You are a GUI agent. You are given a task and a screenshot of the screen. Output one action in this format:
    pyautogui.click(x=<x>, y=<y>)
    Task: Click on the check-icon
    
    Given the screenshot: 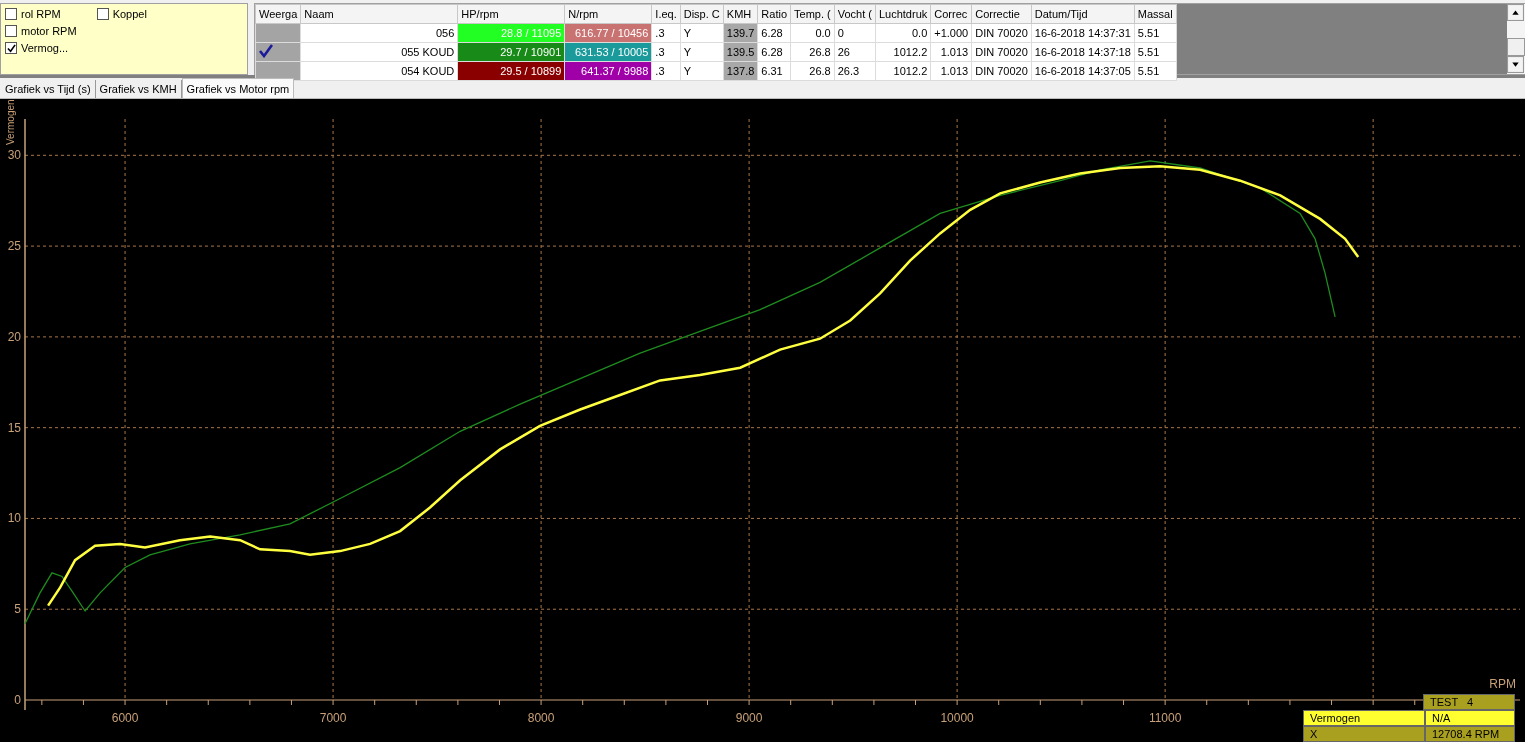 What is the action you would take?
    pyautogui.click(x=11, y=48)
    